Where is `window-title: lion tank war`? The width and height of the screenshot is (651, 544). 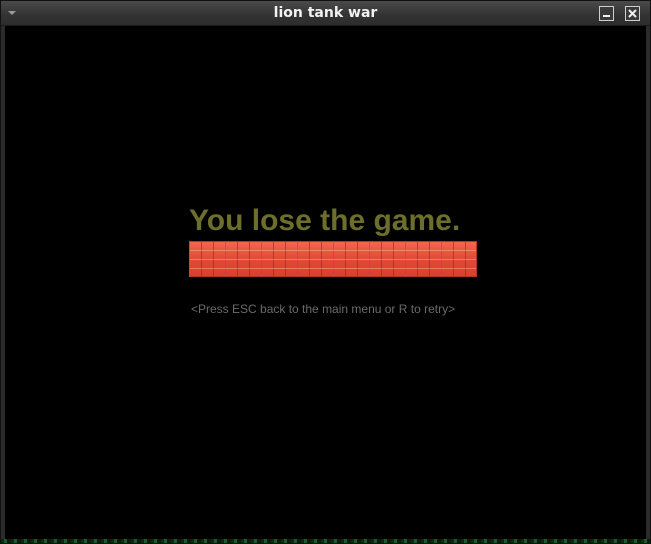
window-title: lion tank war is located at coordinates (325, 13).